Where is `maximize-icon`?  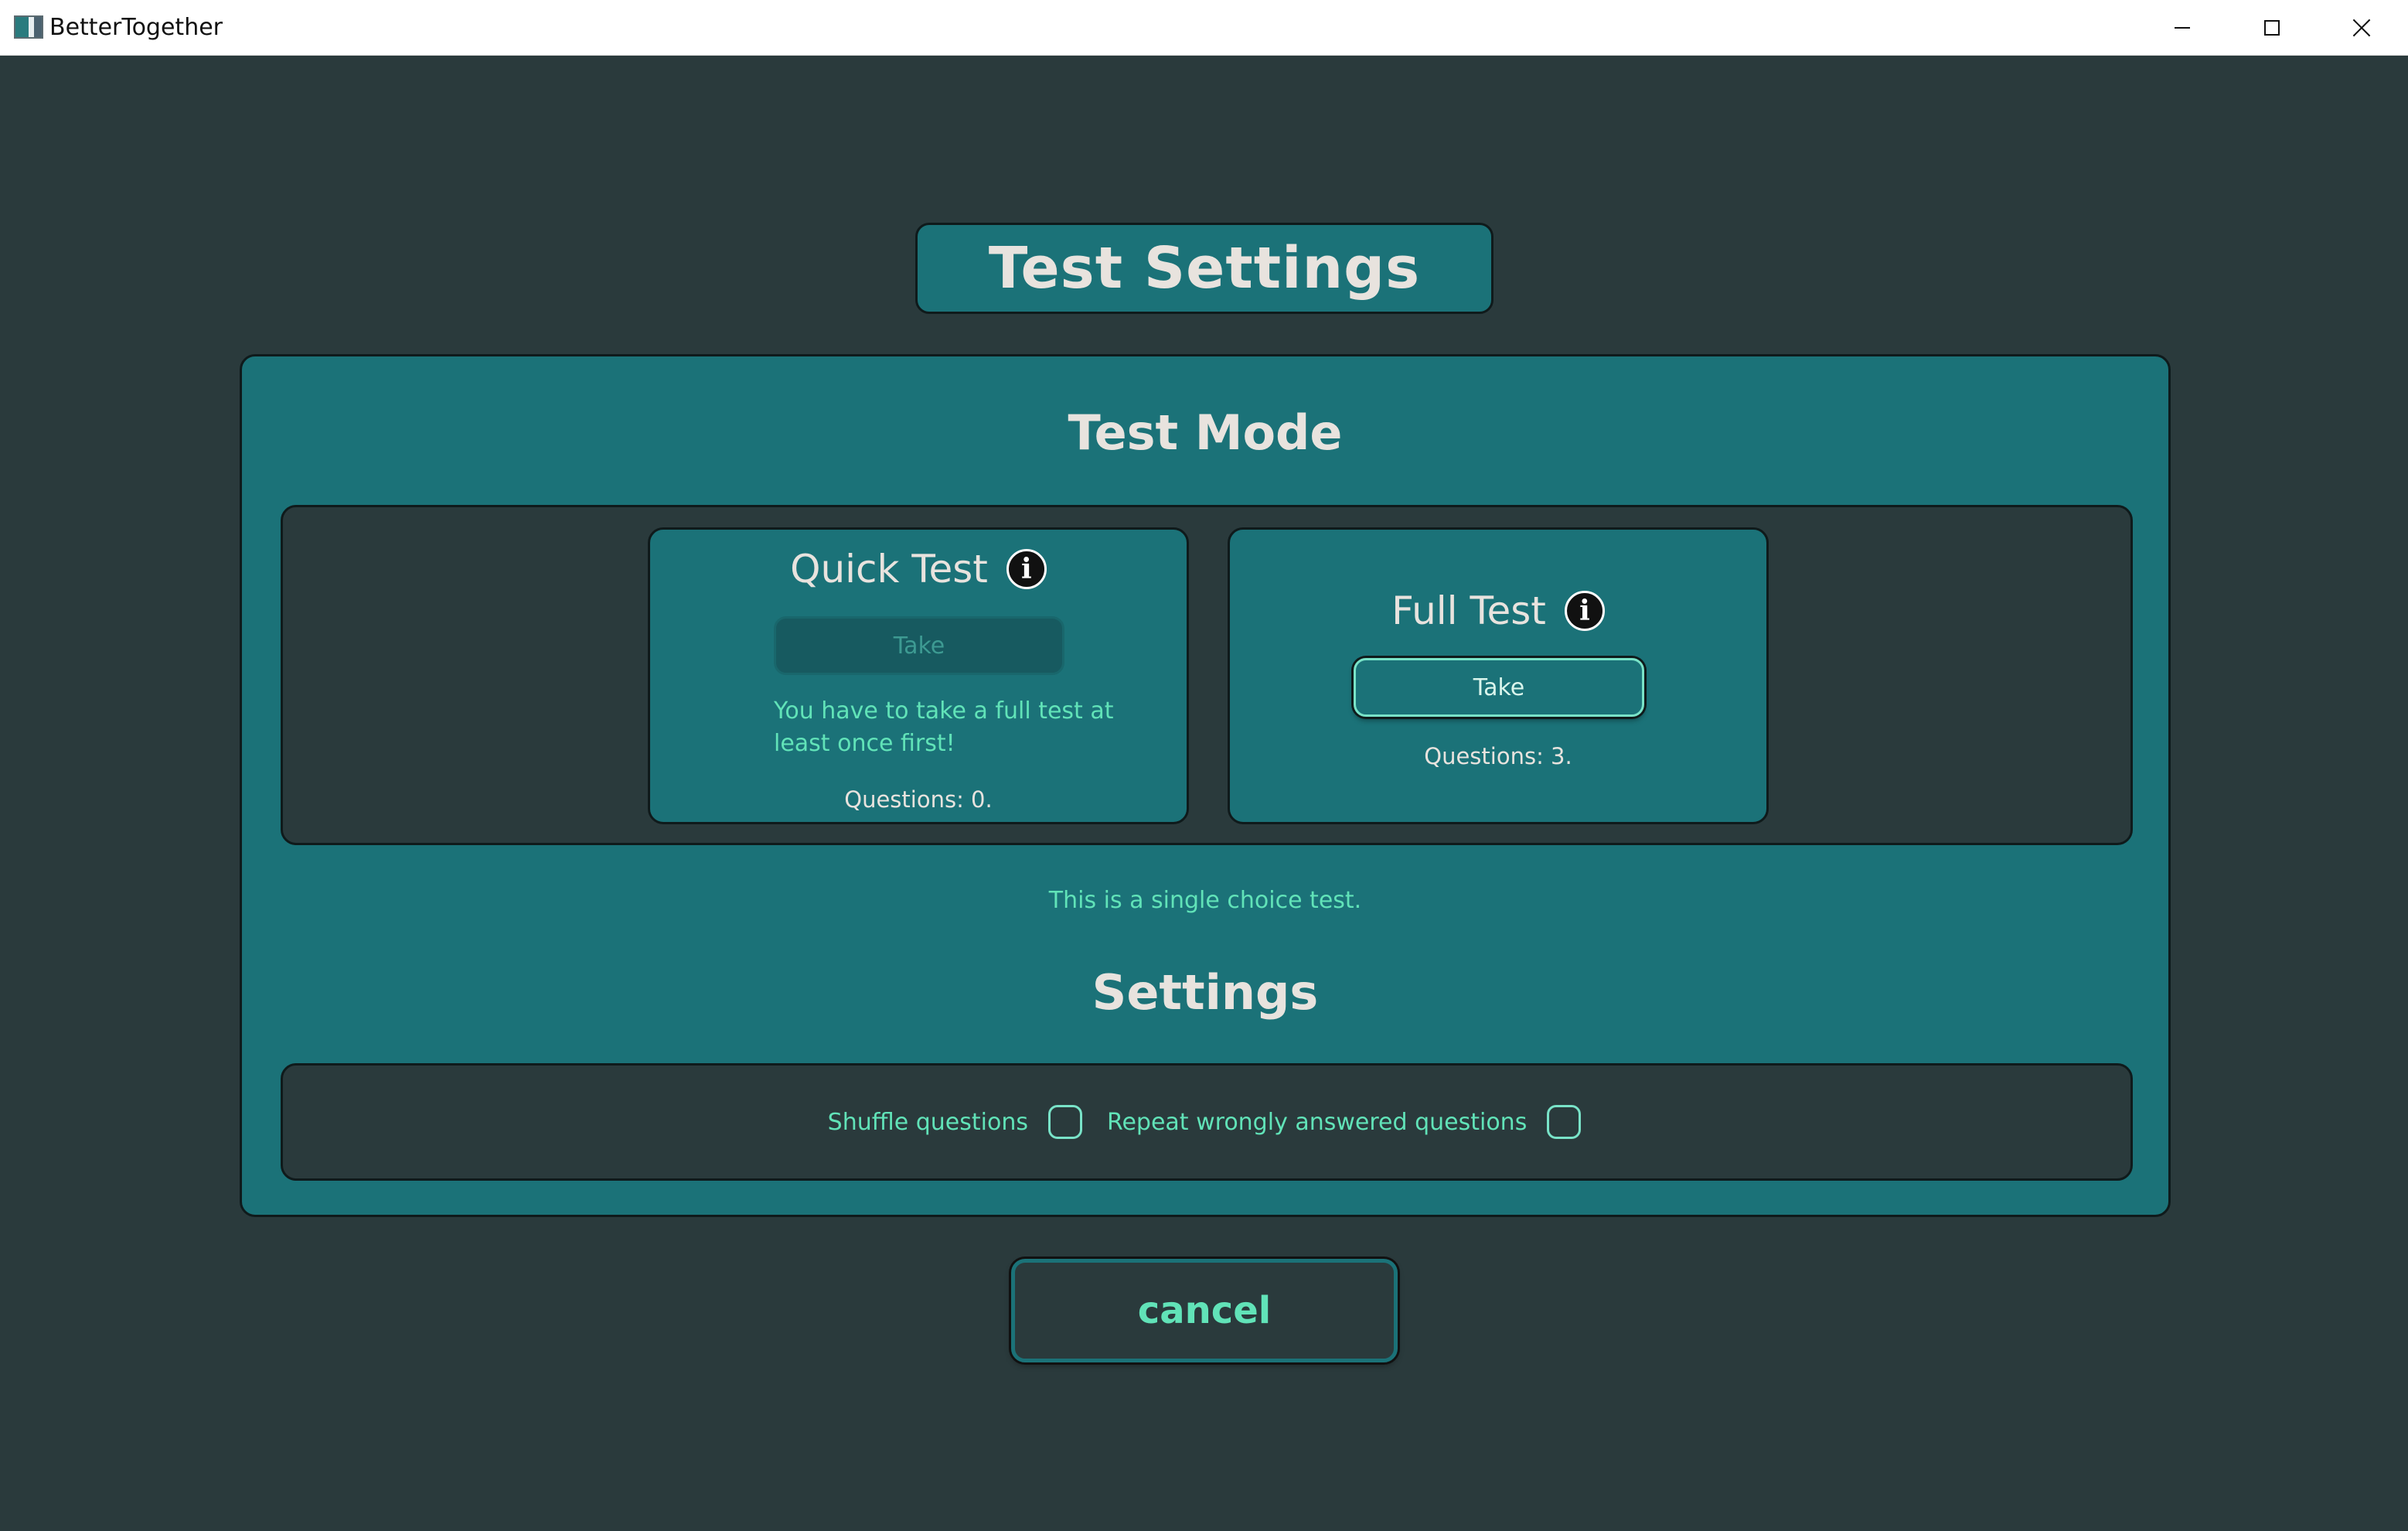 maximize-icon is located at coordinates (2272, 28).